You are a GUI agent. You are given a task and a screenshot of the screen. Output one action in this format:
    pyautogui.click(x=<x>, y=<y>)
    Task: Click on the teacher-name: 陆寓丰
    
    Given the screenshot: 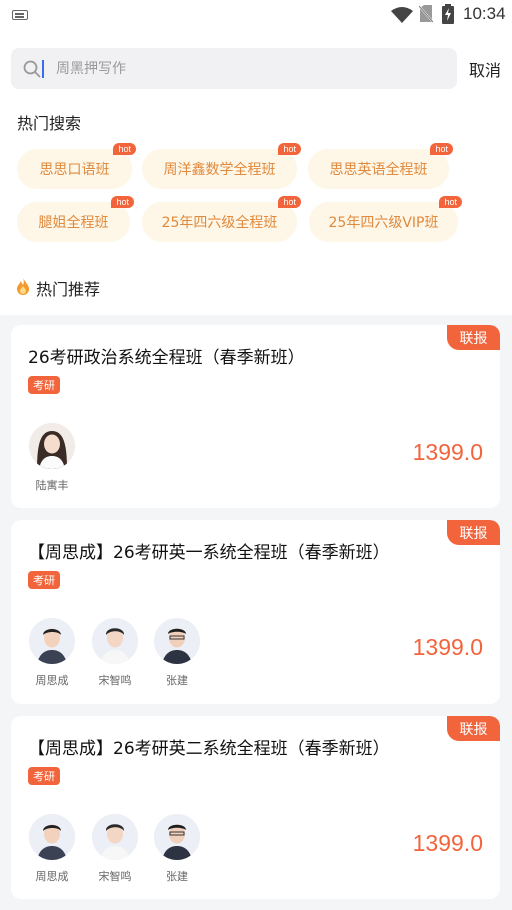 What is the action you would take?
    pyautogui.click(x=52, y=485)
    